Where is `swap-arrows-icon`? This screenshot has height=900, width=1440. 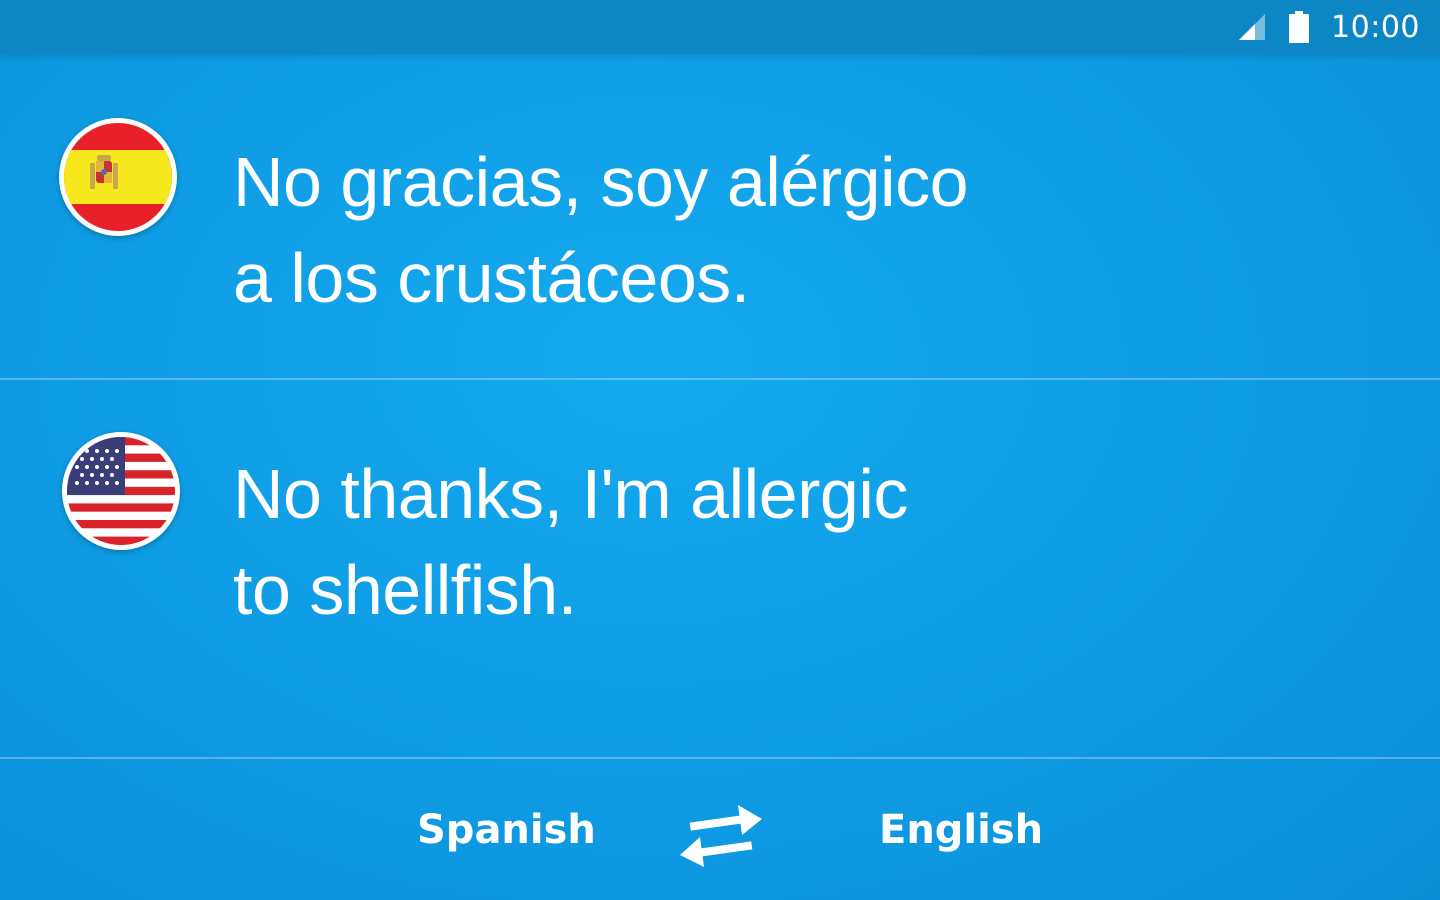
swap-arrows-icon is located at coordinates (721, 836).